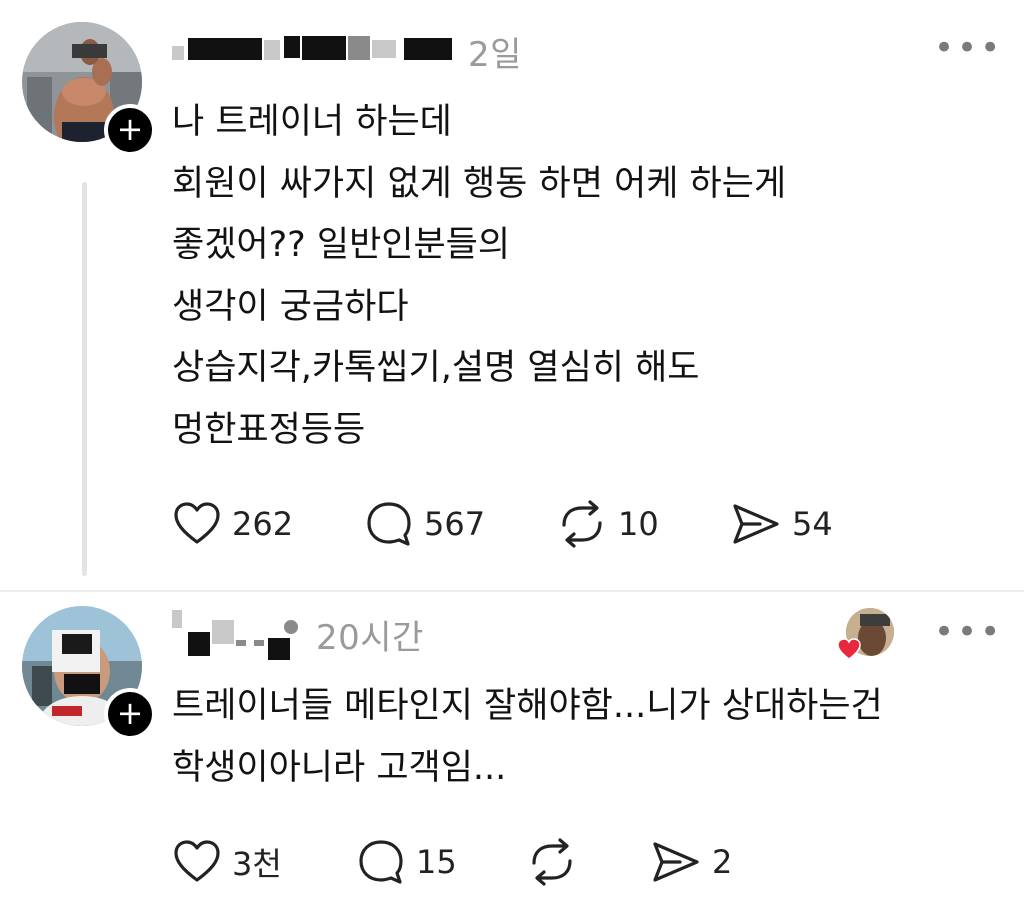 The width and height of the screenshot is (1024, 912). I want to click on post-line: 좋겠어?? 일반인분들의, so click(341, 245).